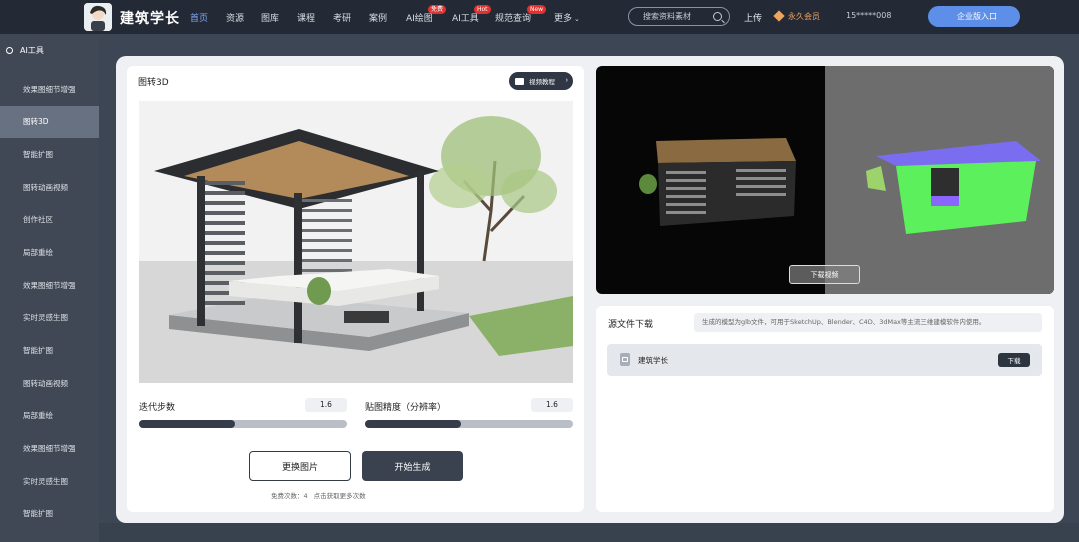  I want to click on search-box, so click(679, 16).